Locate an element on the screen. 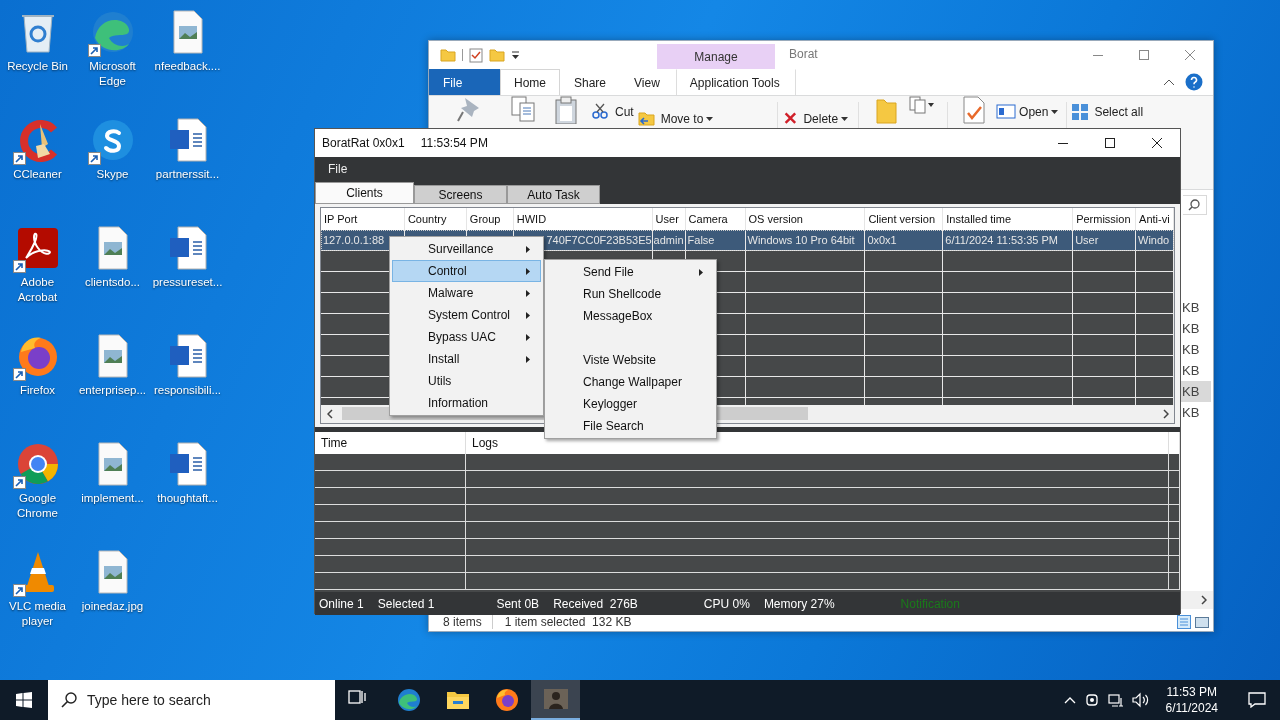 The height and width of the screenshot is (720, 1280). chevron-up-icon is located at coordinates (1069, 700).